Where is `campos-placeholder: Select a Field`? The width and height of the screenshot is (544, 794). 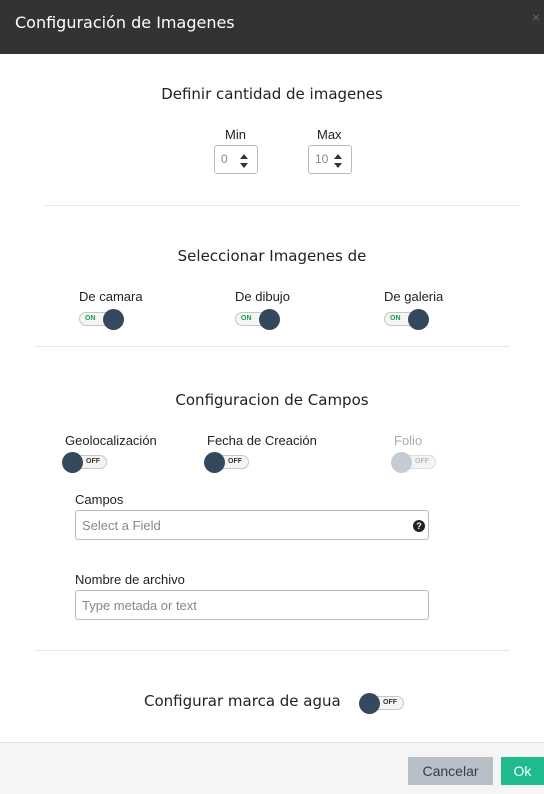 campos-placeholder: Select a Field is located at coordinates (121, 525).